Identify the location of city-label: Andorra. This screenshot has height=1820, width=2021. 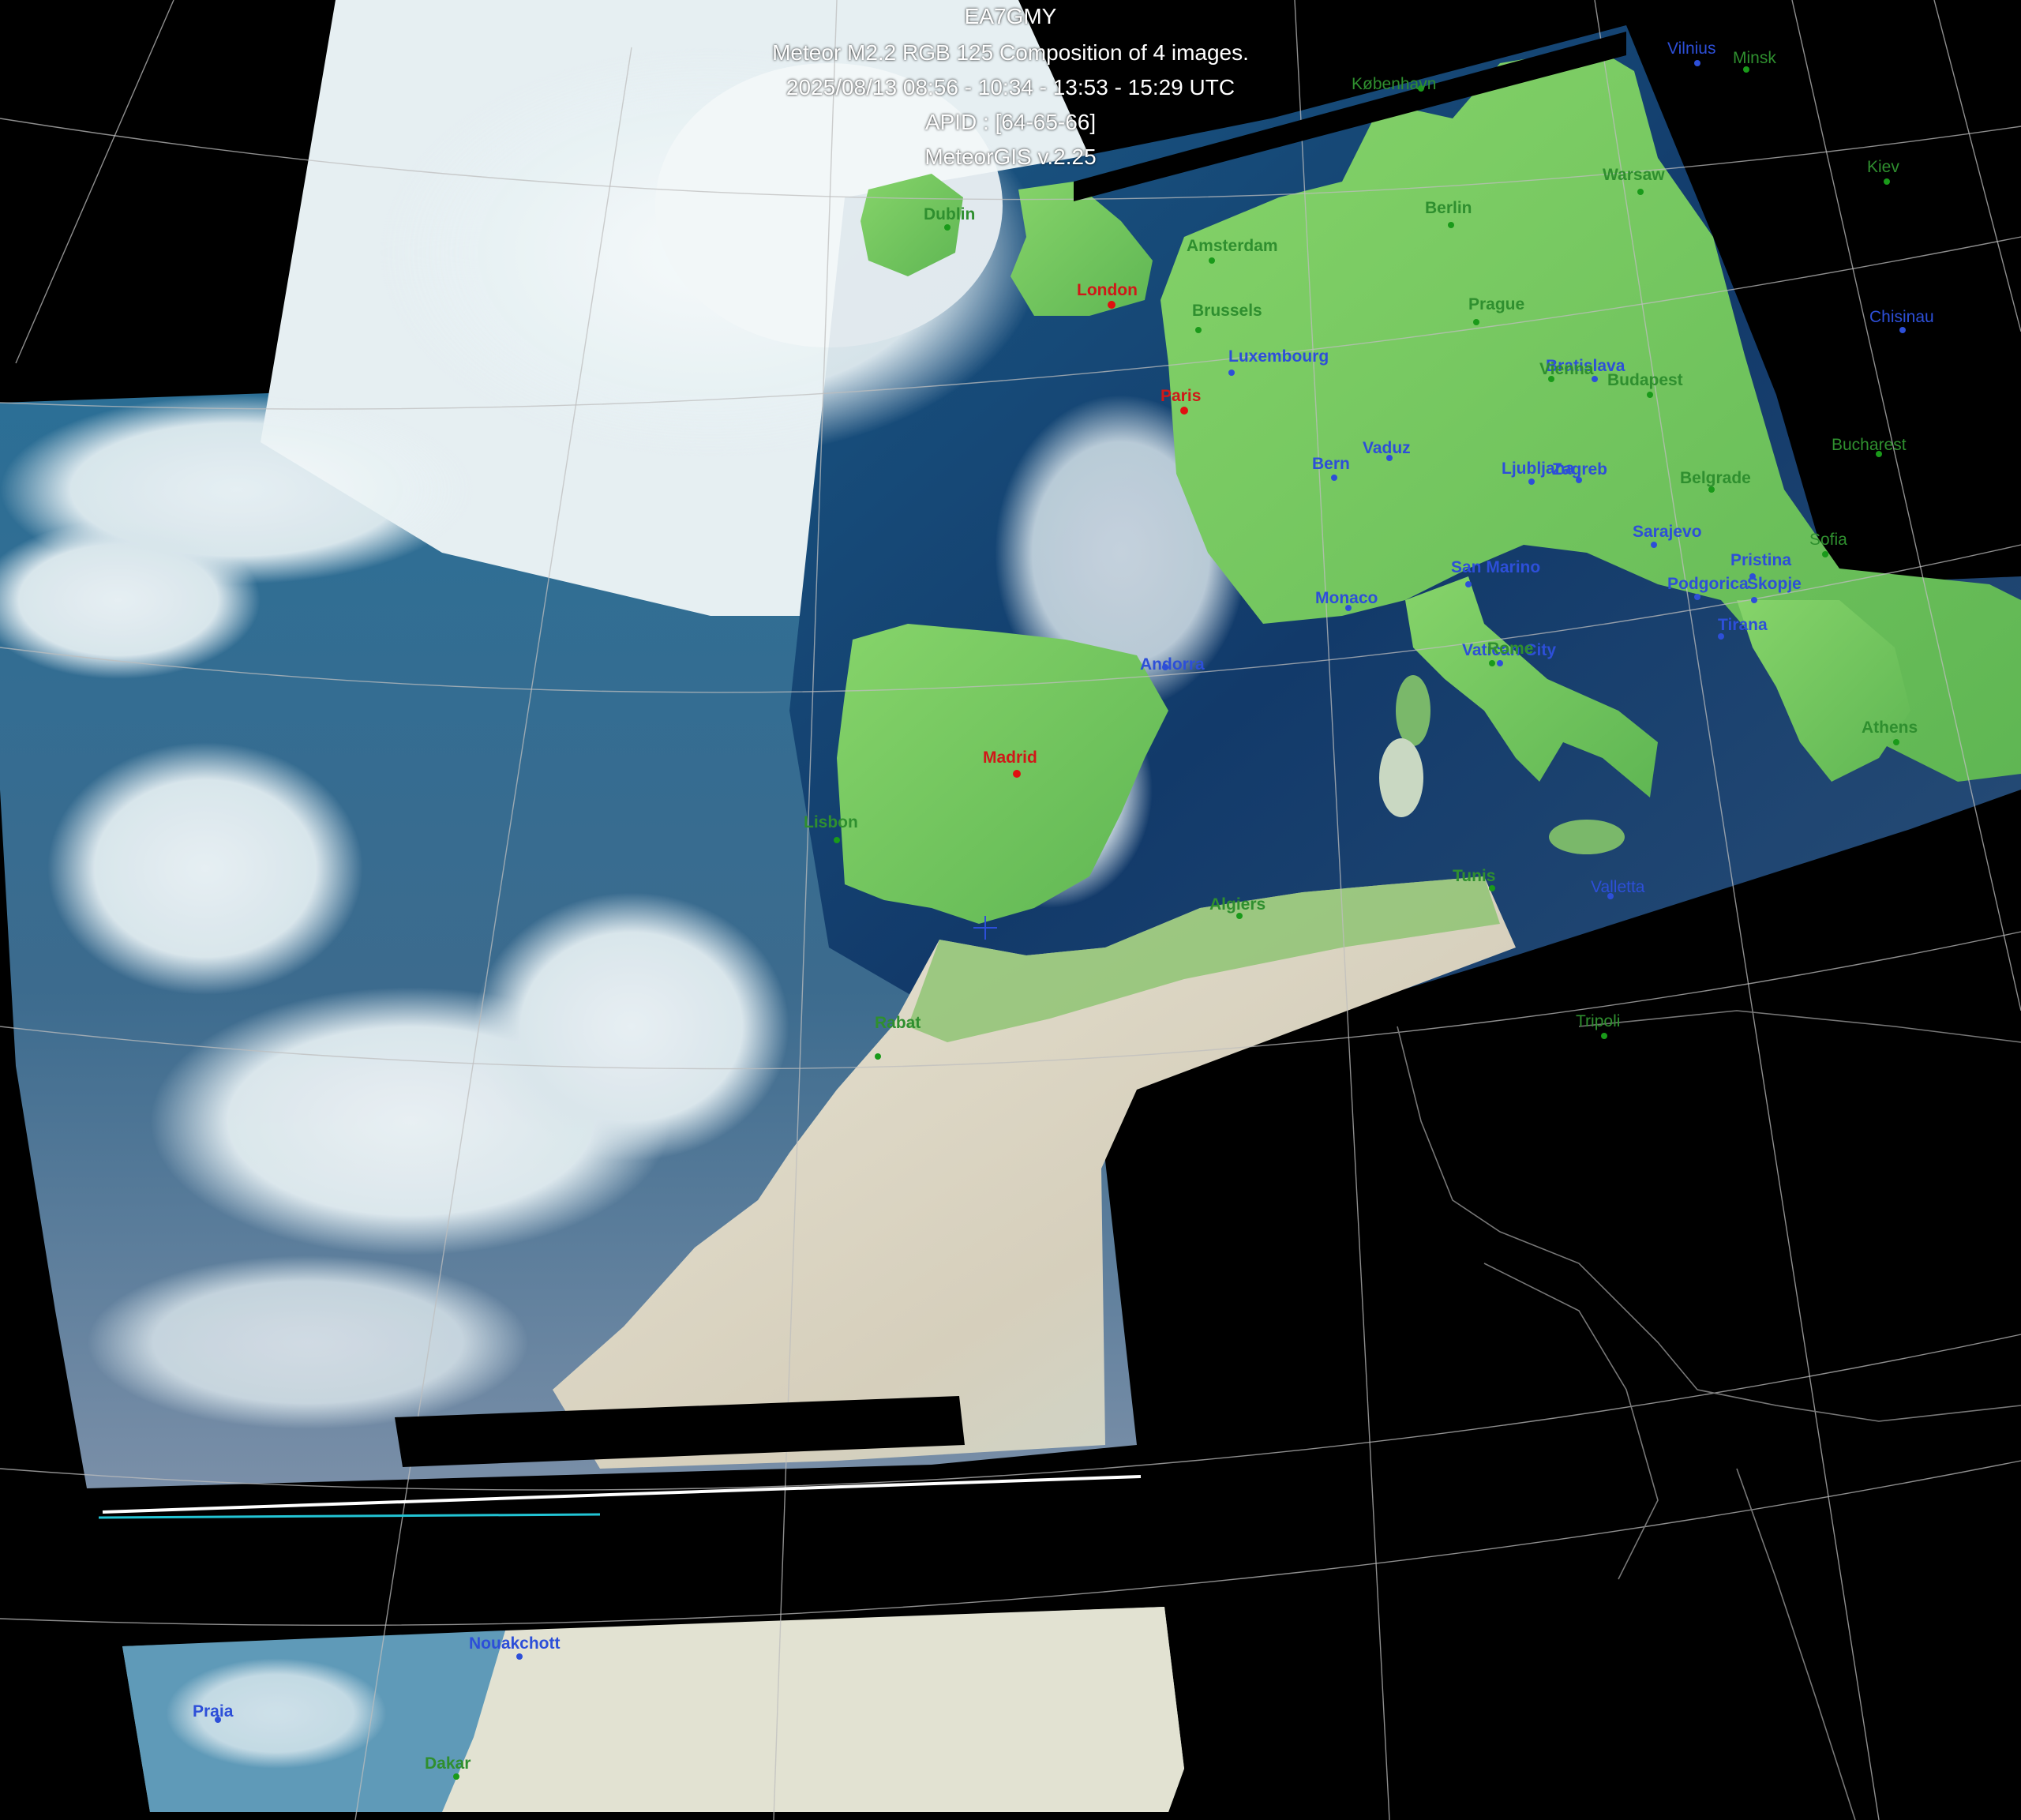
(1172, 664).